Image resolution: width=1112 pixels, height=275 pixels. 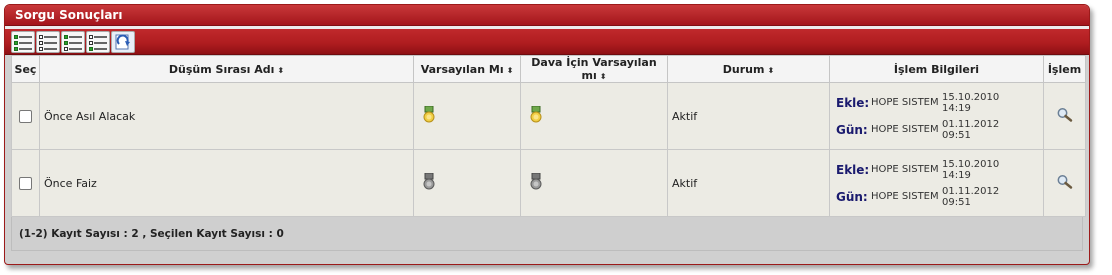 I want to click on row-name: Önce Asıl Alacak, so click(x=226, y=116).